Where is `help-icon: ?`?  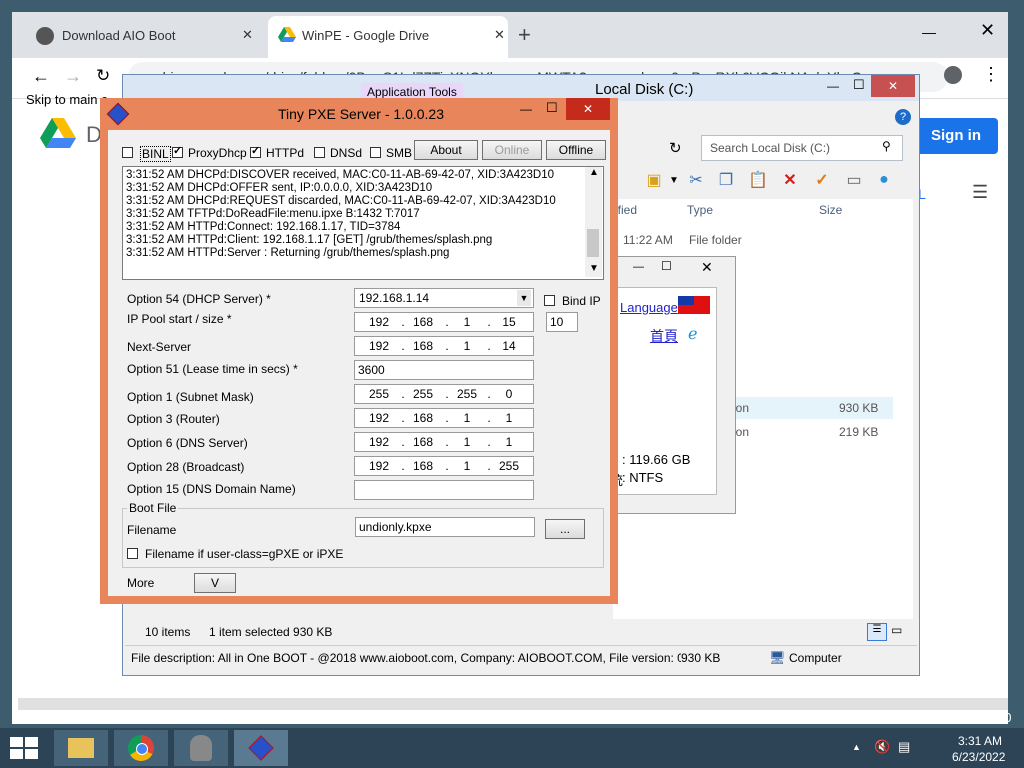
help-icon: ? is located at coordinates (903, 117).